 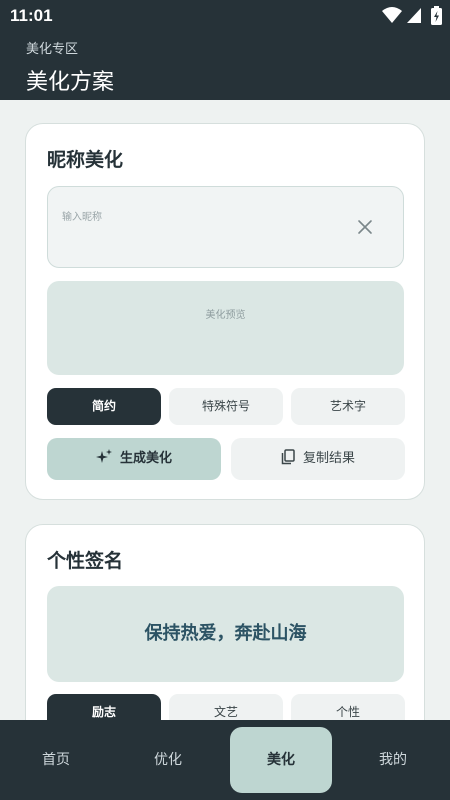 I want to click on generate-label: 生成美化, so click(x=145, y=458).